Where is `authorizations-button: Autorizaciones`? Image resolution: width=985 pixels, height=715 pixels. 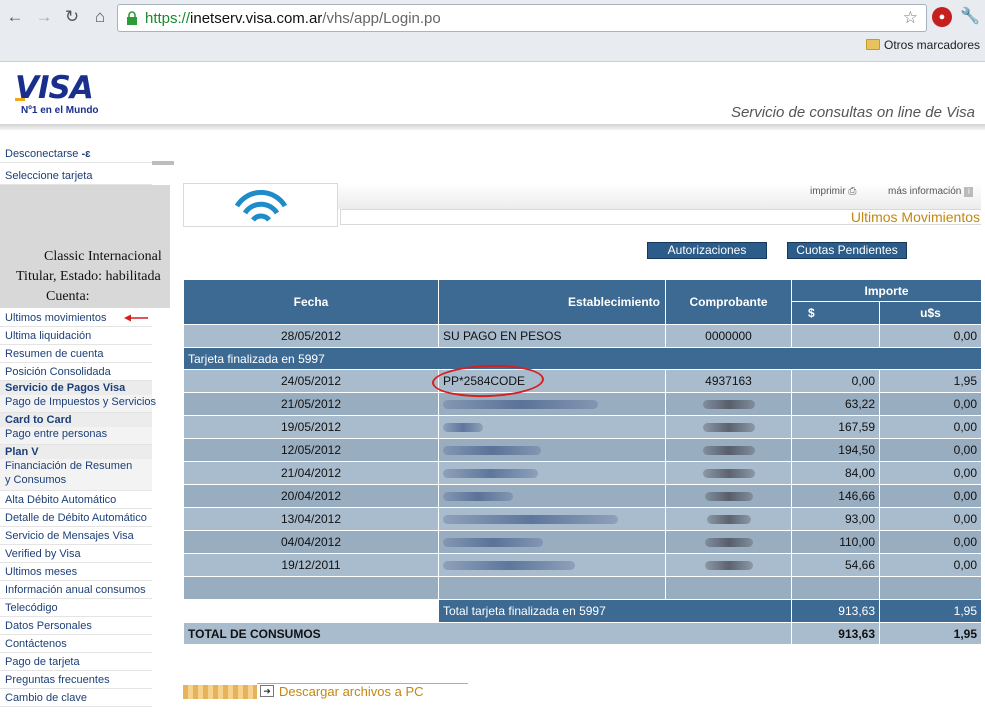 authorizations-button: Autorizaciones is located at coordinates (707, 250).